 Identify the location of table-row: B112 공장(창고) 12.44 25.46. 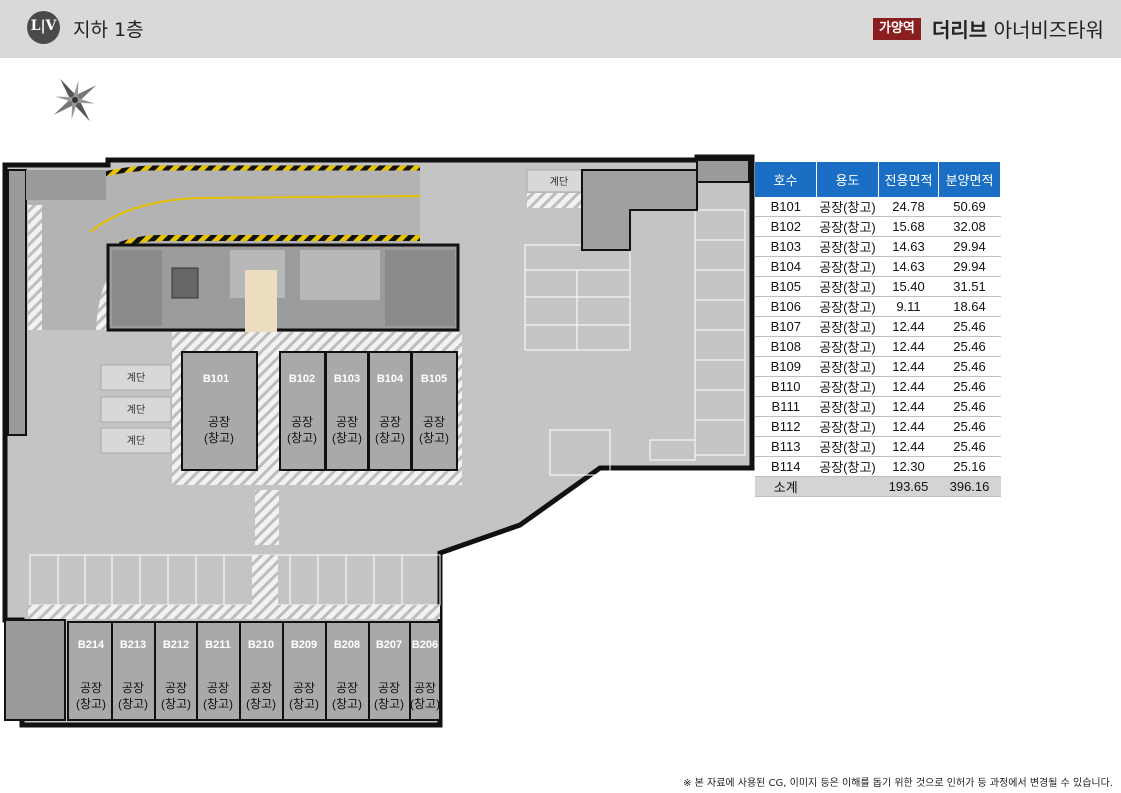
(878, 426).